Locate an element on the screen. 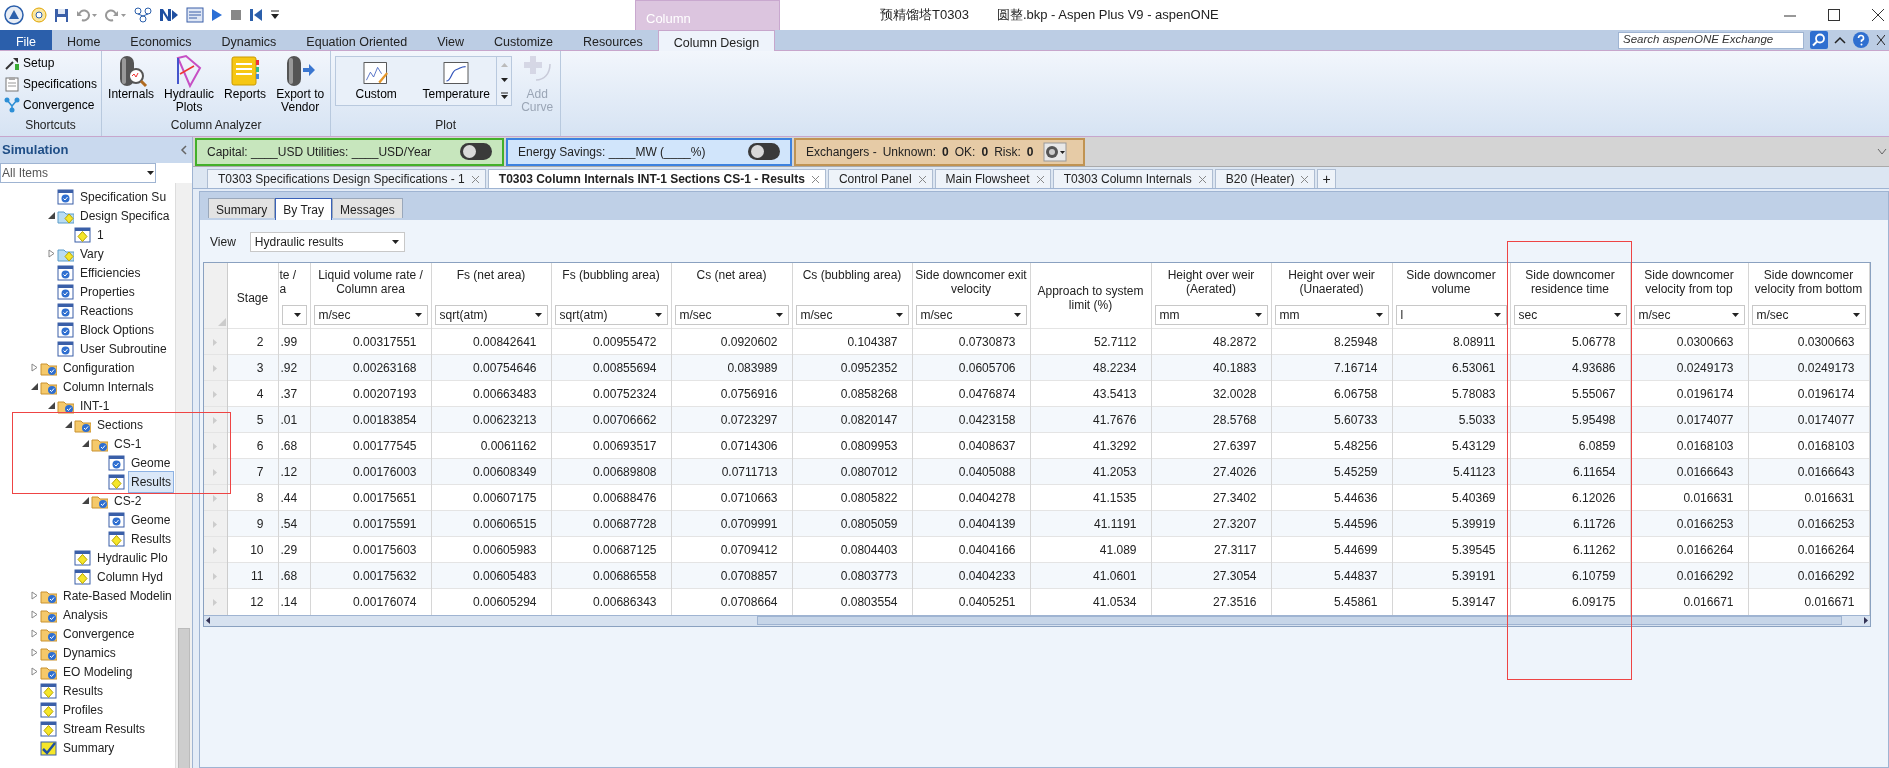  unit-dropdown is located at coordinates (294, 315).